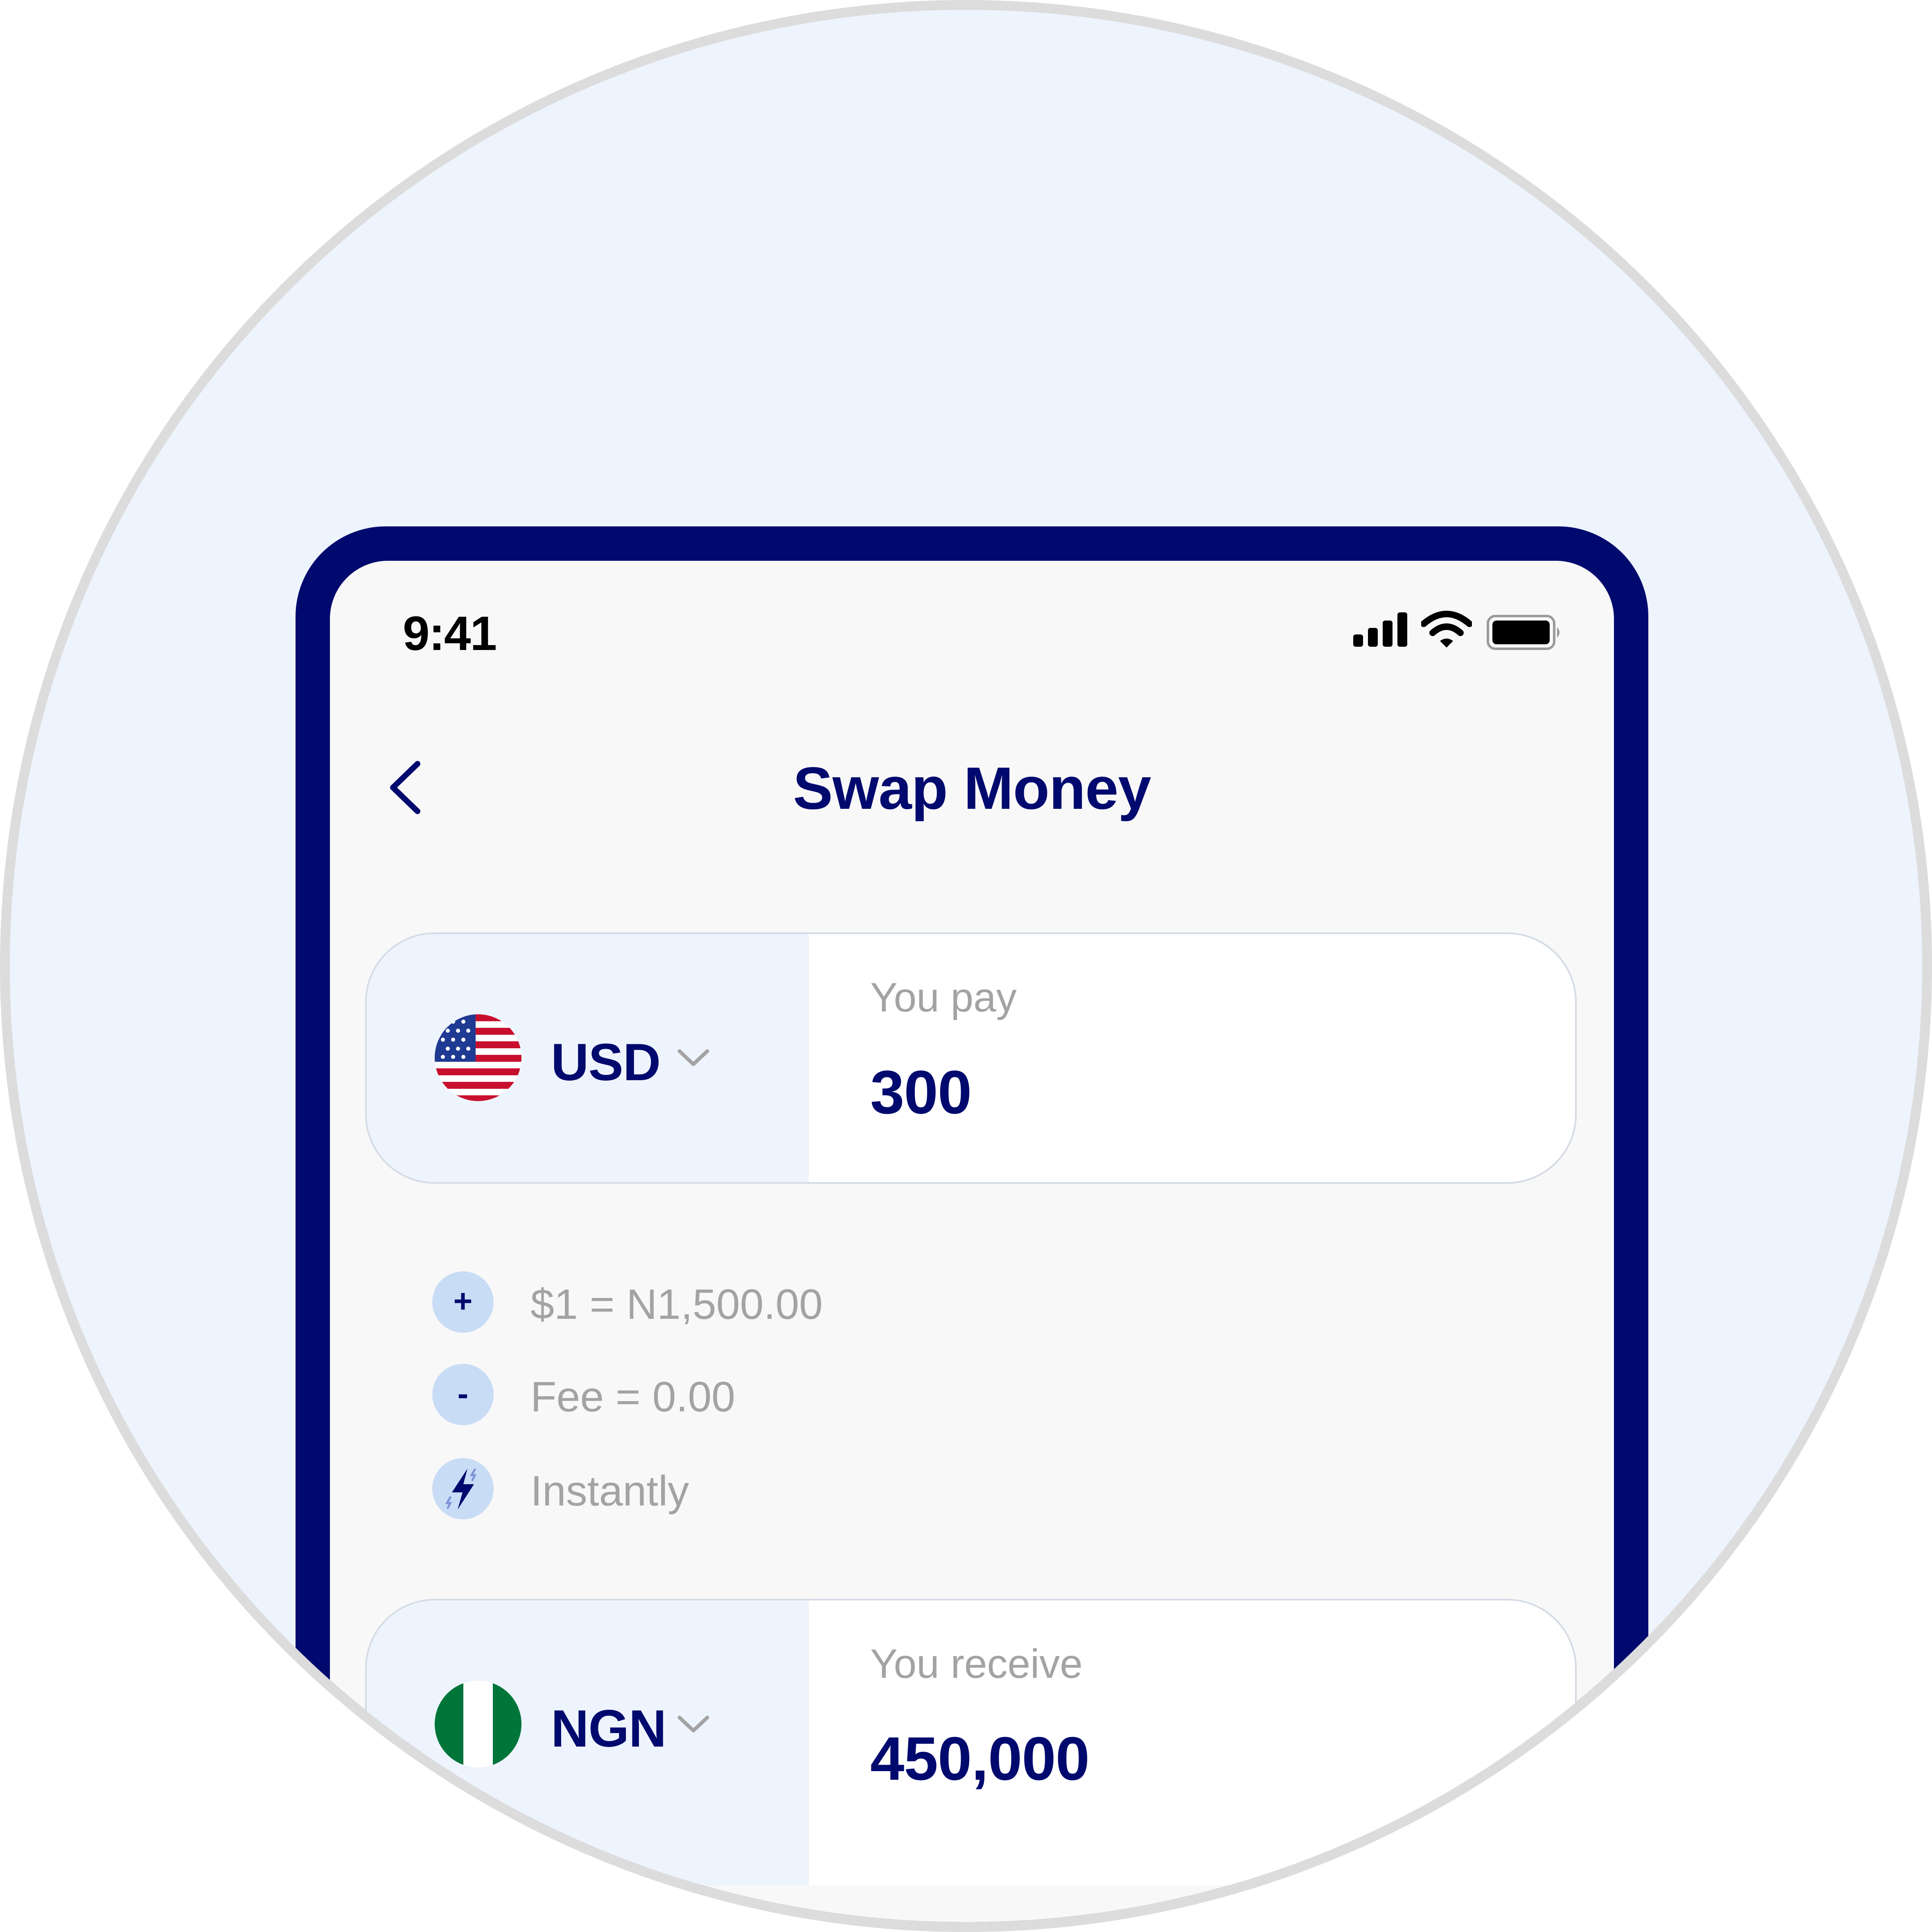  Describe the element at coordinates (921, 1092) in the screenshot. I see `pay-amount-input: 300` at that location.